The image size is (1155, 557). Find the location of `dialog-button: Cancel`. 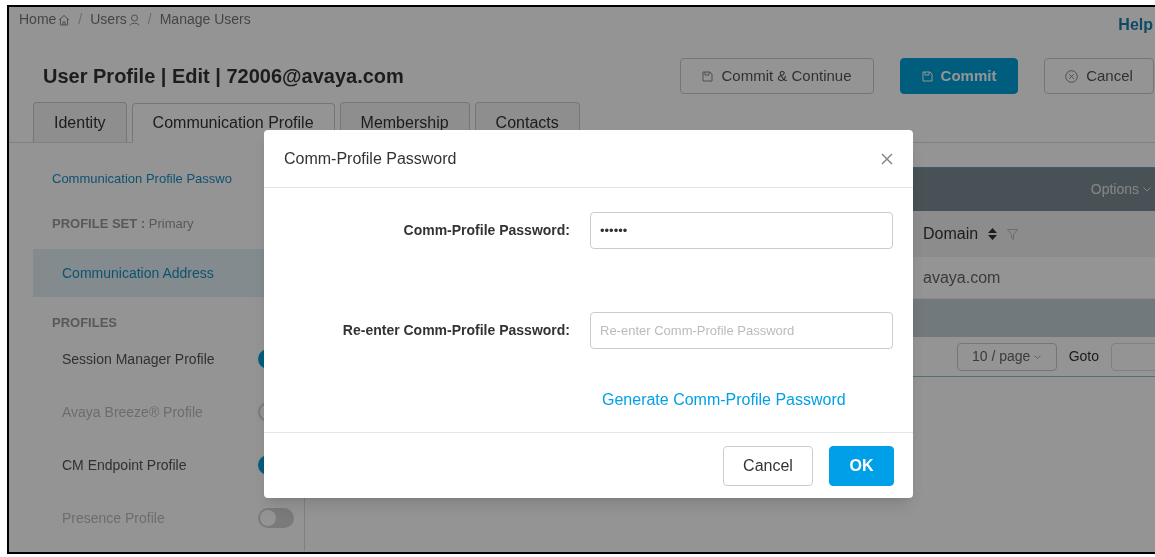

dialog-button: Cancel is located at coordinates (768, 465).